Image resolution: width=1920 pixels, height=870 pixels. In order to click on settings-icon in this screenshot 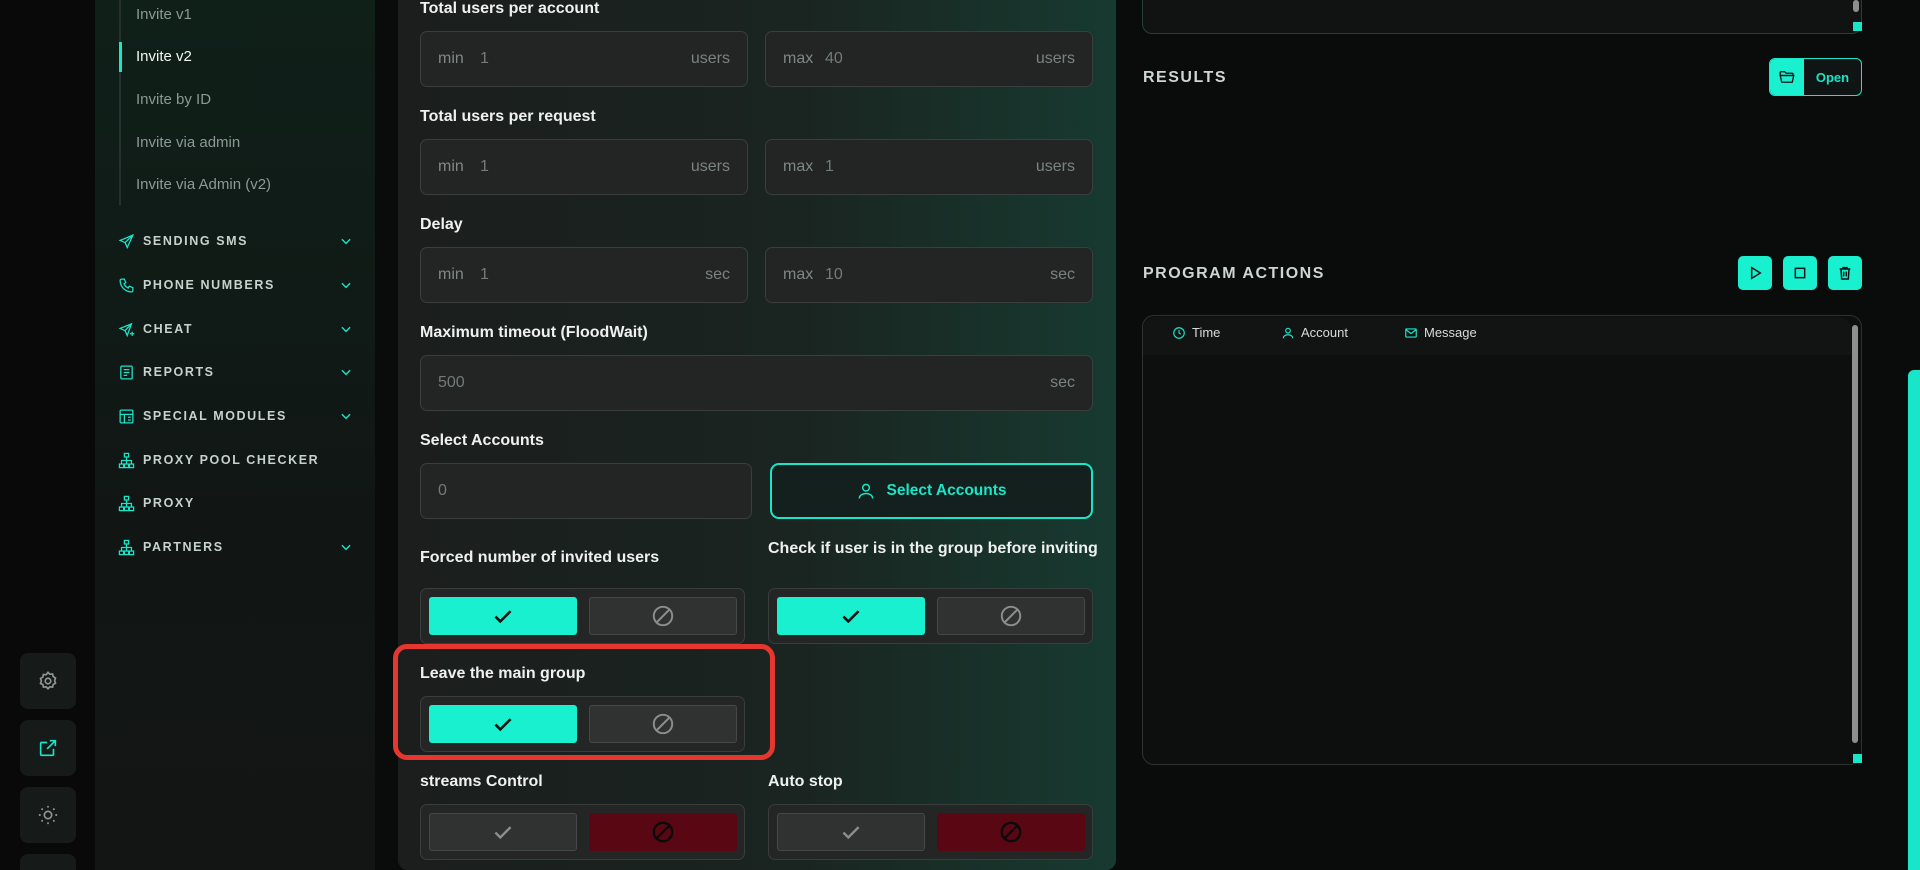, I will do `click(48, 680)`.